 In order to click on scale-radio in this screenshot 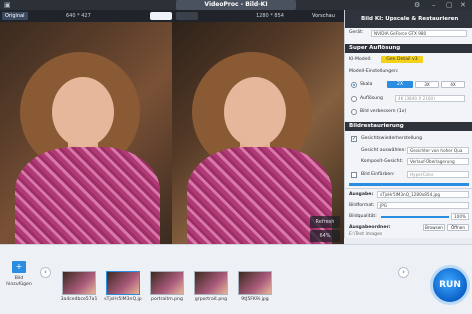, I will do `click(354, 85)`.